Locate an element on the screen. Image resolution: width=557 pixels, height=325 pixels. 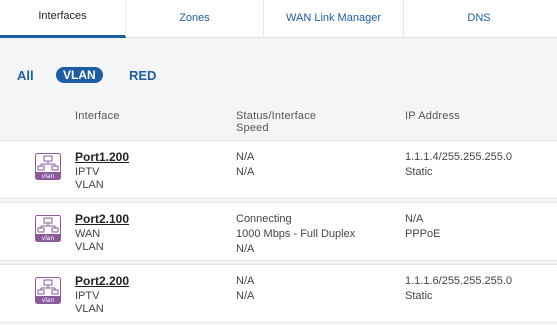
tab-dns: DNS is located at coordinates (479, 18).